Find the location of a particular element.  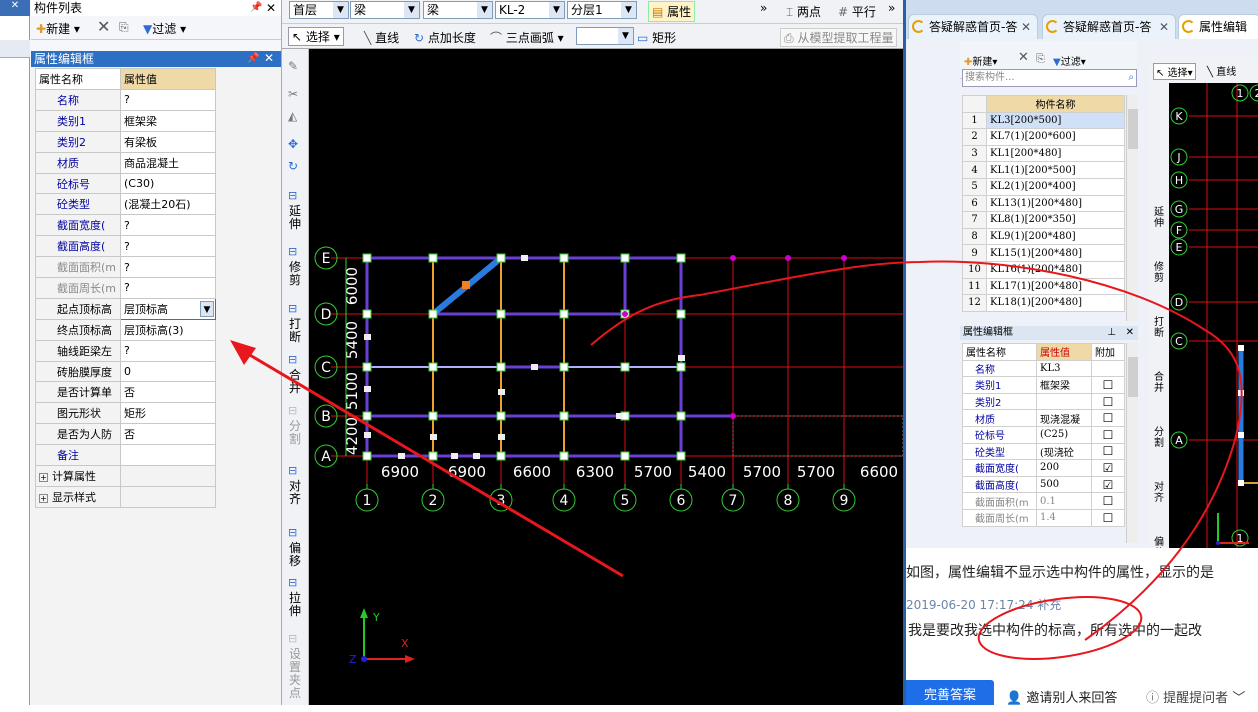

list-item: 5KL2(1)[200*400] is located at coordinates (1044, 186).